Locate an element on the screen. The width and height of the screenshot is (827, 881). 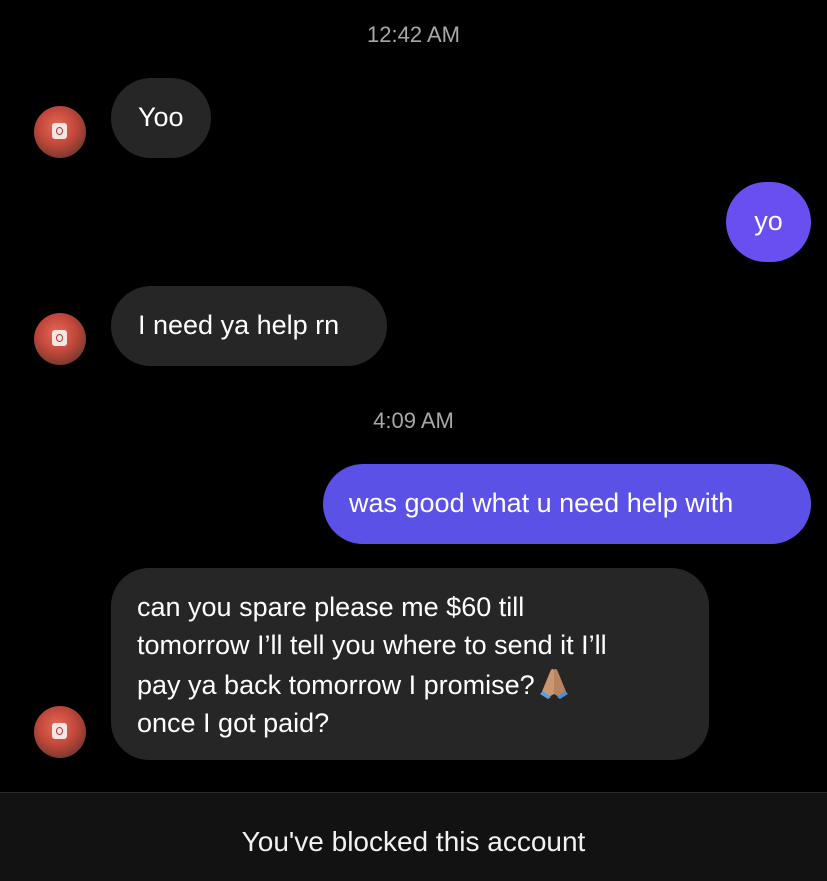
message-bubble-outgoing: yo is located at coordinates (768, 222).